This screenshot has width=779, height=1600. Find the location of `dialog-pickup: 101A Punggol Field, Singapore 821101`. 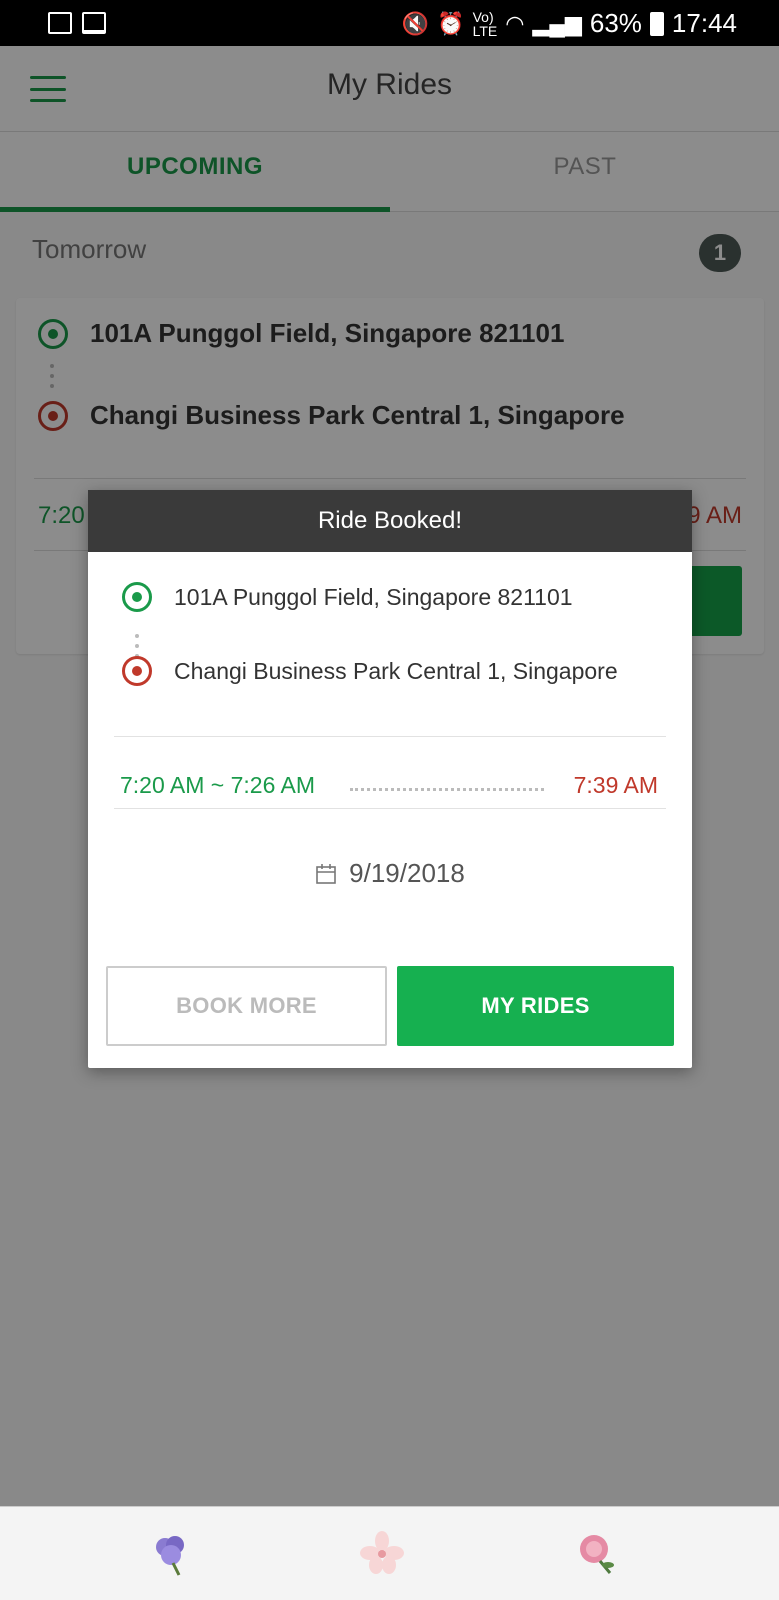

dialog-pickup: 101A Punggol Field, Singapore 821101 is located at coordinates (373, 596).